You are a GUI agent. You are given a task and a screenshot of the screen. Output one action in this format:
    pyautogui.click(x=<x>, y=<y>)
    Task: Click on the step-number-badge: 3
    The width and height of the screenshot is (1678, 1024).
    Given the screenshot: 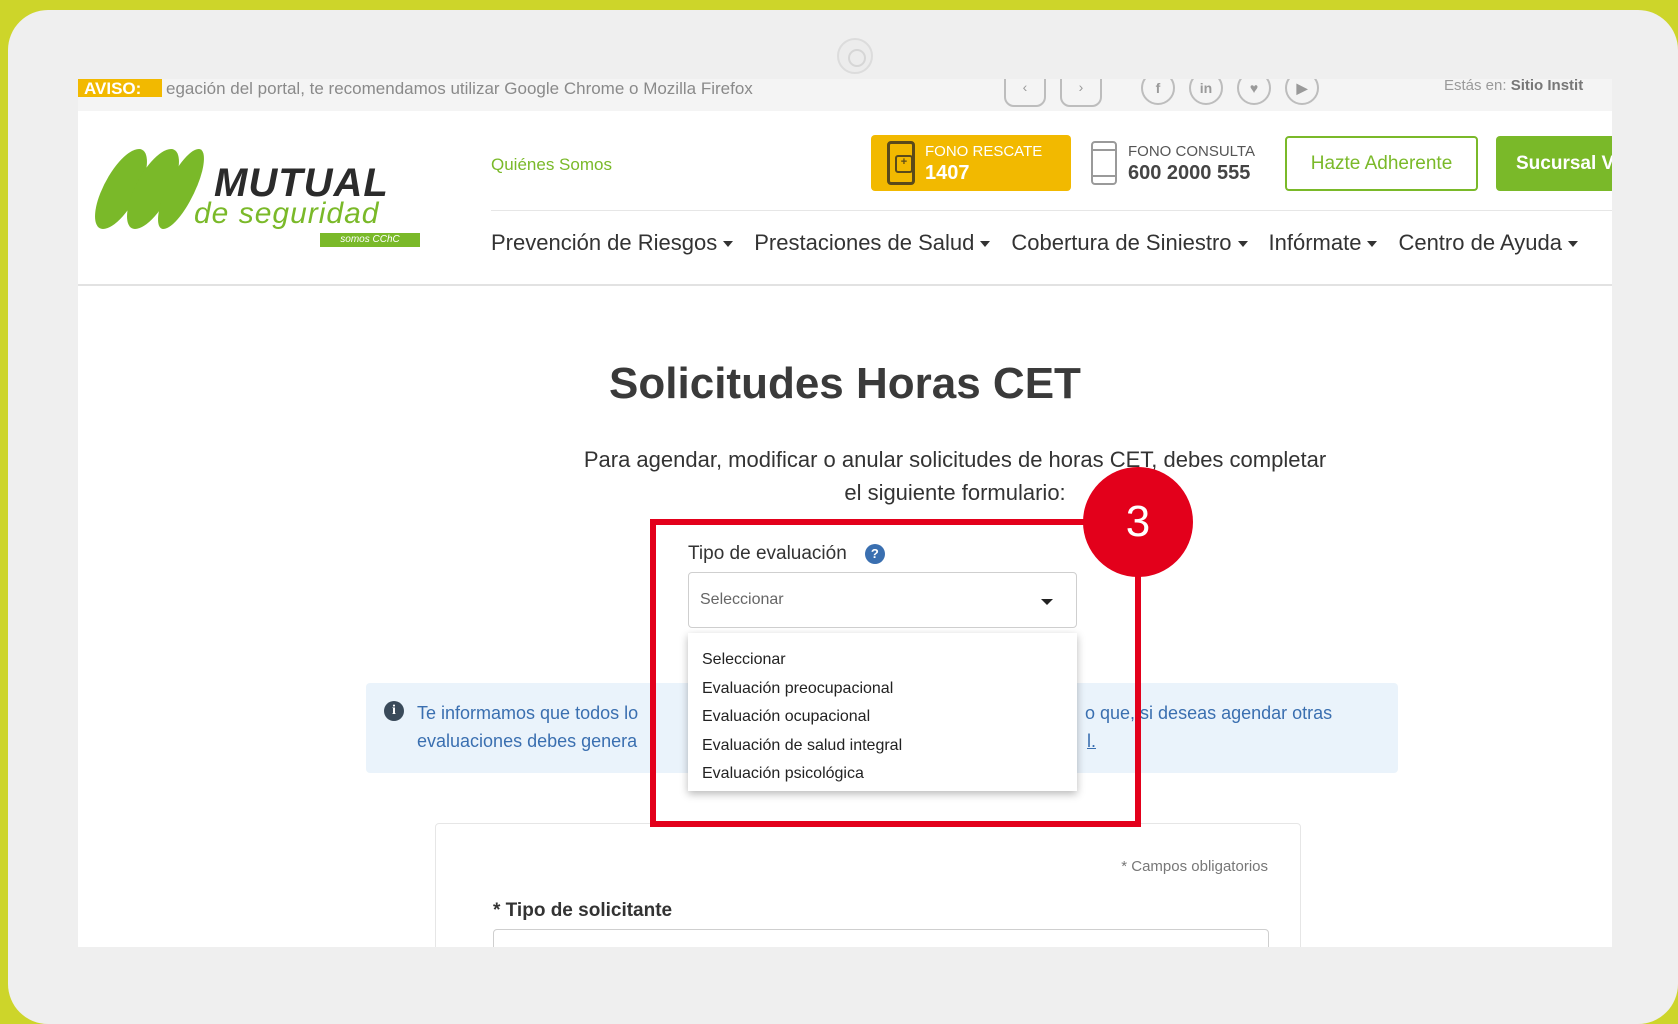 What is the action you would take?
    pyautogui.click(x=1138, y=522)
    